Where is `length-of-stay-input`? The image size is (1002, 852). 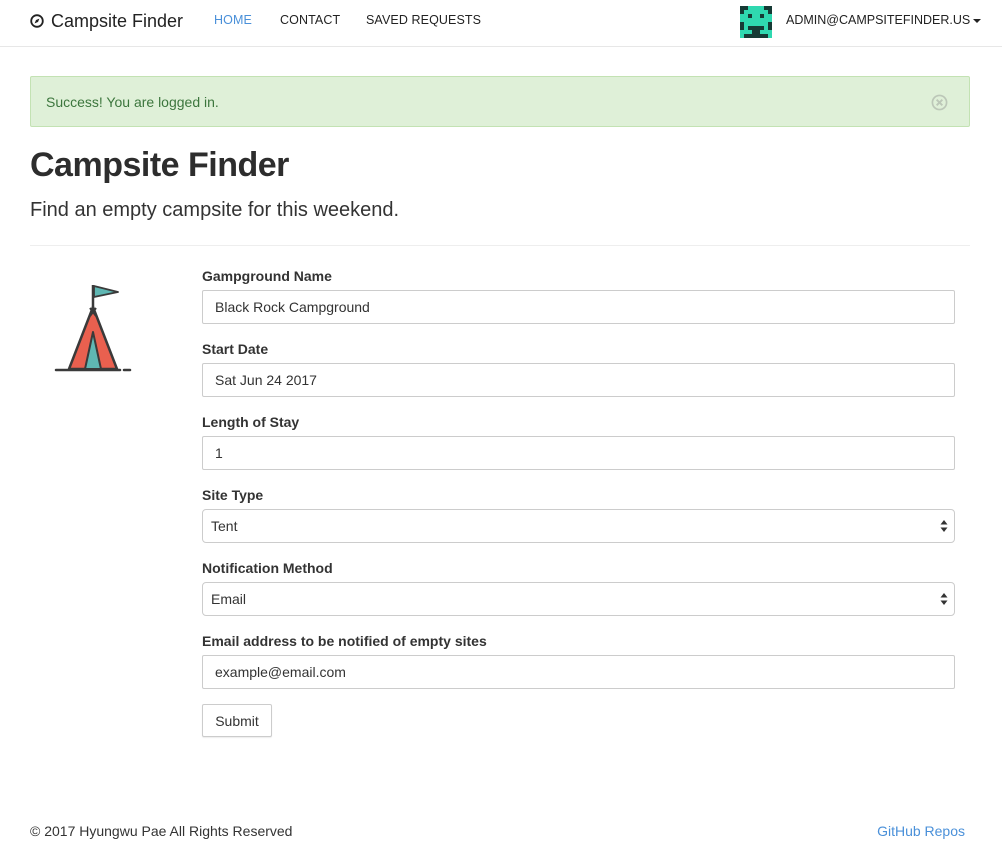 length-of-stay-input is located at coordinates (578, 453).